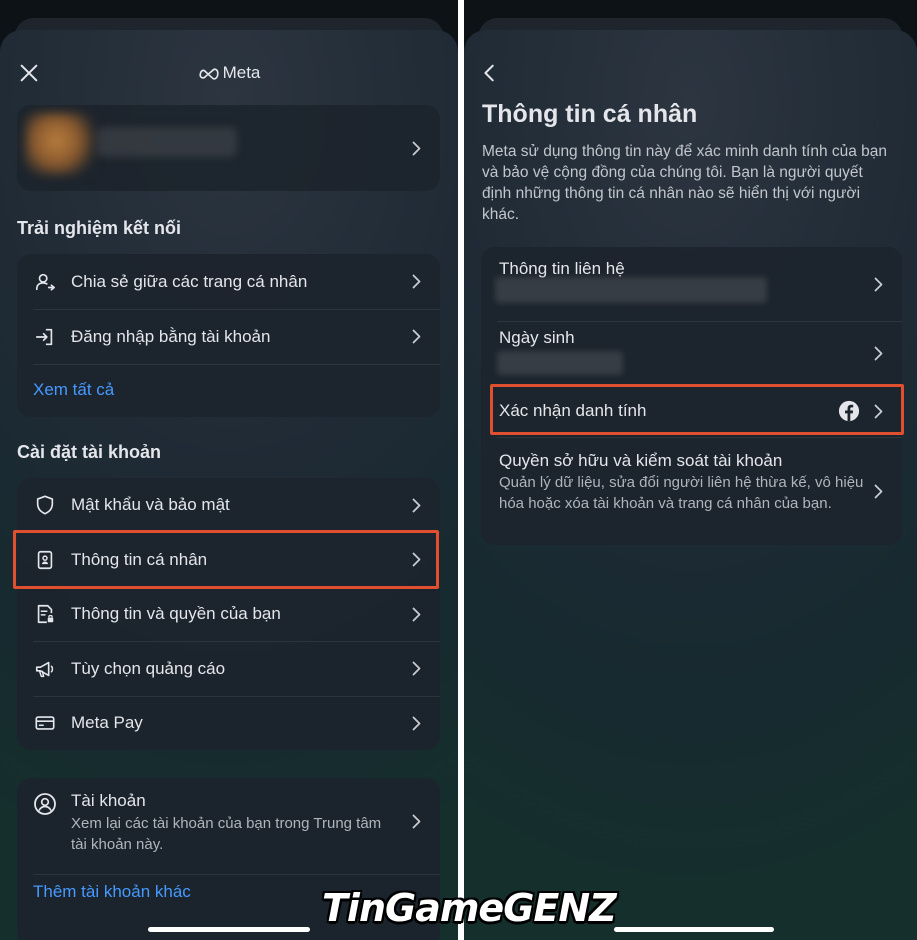  What do you see at coordinates (73, 390) in the screenshot?
I see `see-all-link: Xem tất cả` at bounding box center [73, 390].